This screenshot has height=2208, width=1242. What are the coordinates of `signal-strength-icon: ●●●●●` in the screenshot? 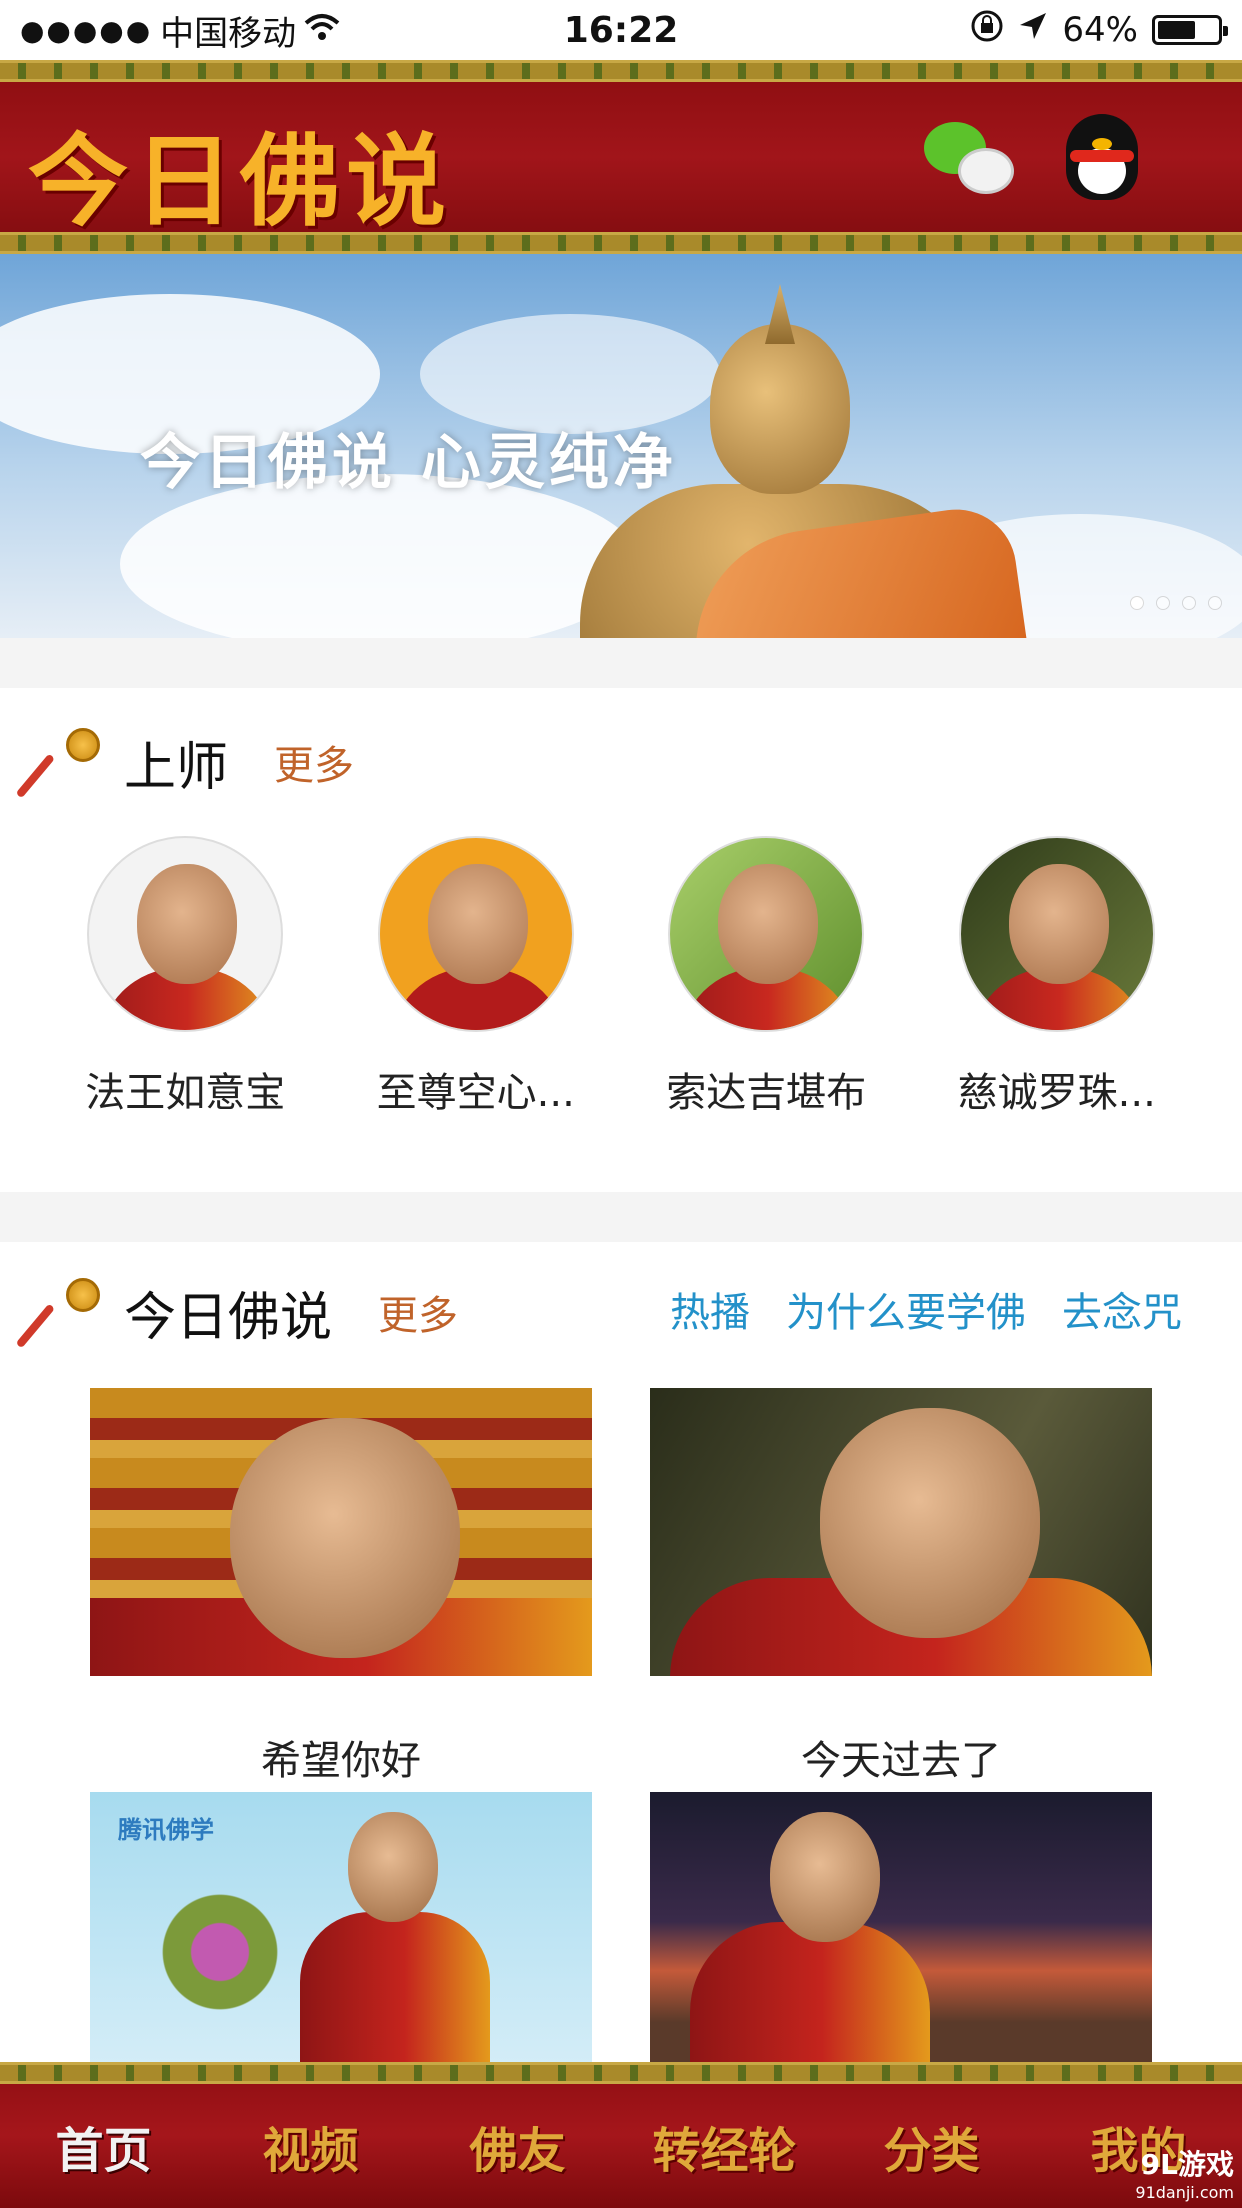 It's located at (86, 30).